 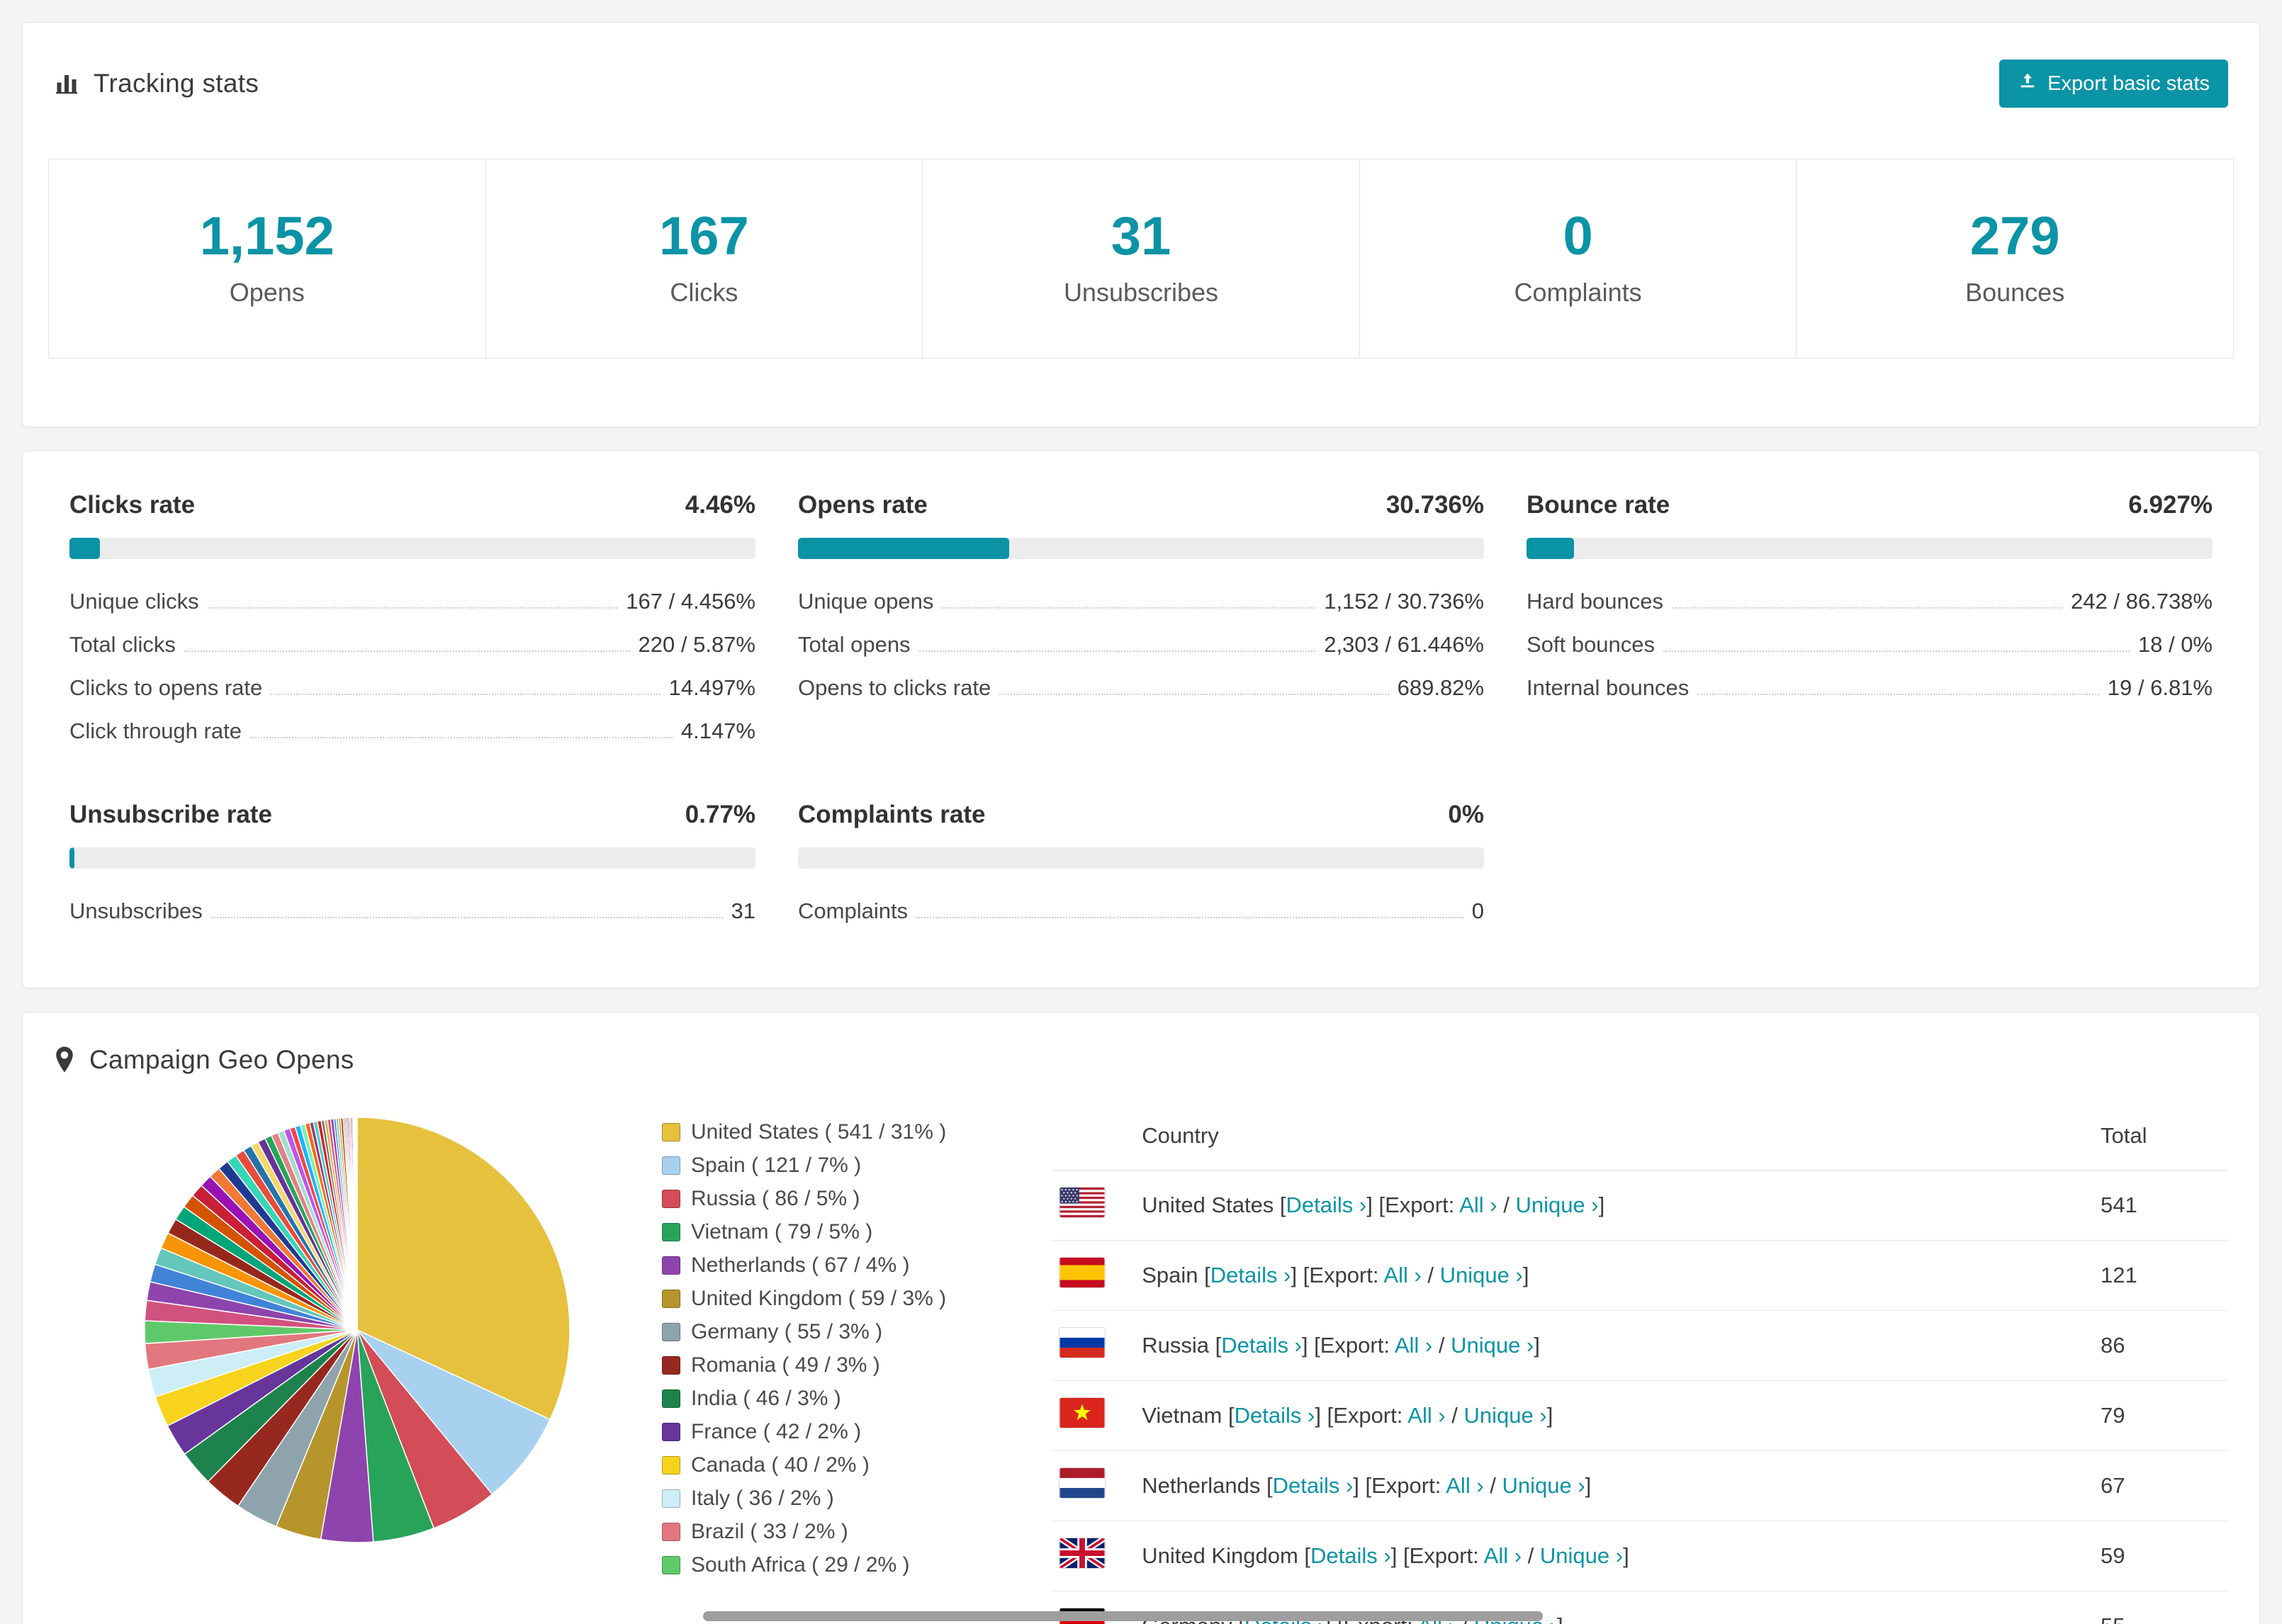 I want to click on rate-row-label: Total clicks, so click(x=123, y=645).